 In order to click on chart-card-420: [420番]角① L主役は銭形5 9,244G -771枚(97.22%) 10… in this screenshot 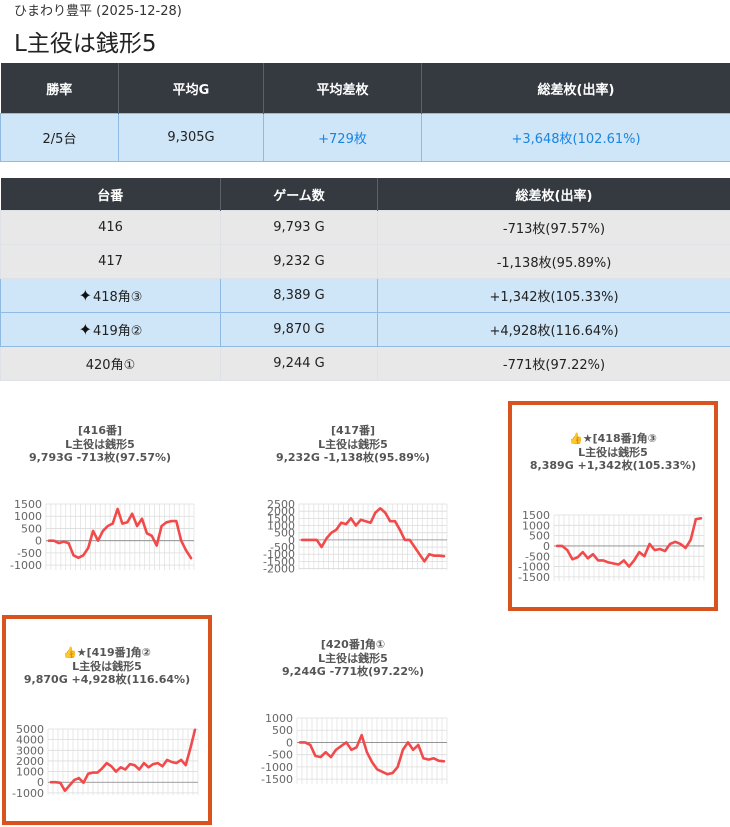, I will do `click(353, 714)`.